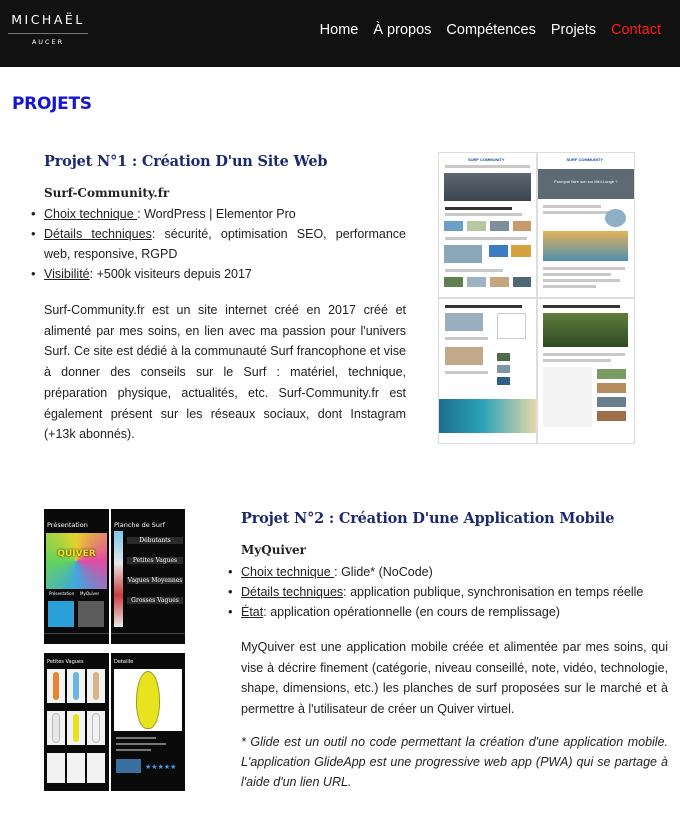 This screenshot has width=680, height=816. What do you see at coordinates (585, 371) in the screenshot?
I see `website-screenshot-gallery` at bounding box center [585, 371].